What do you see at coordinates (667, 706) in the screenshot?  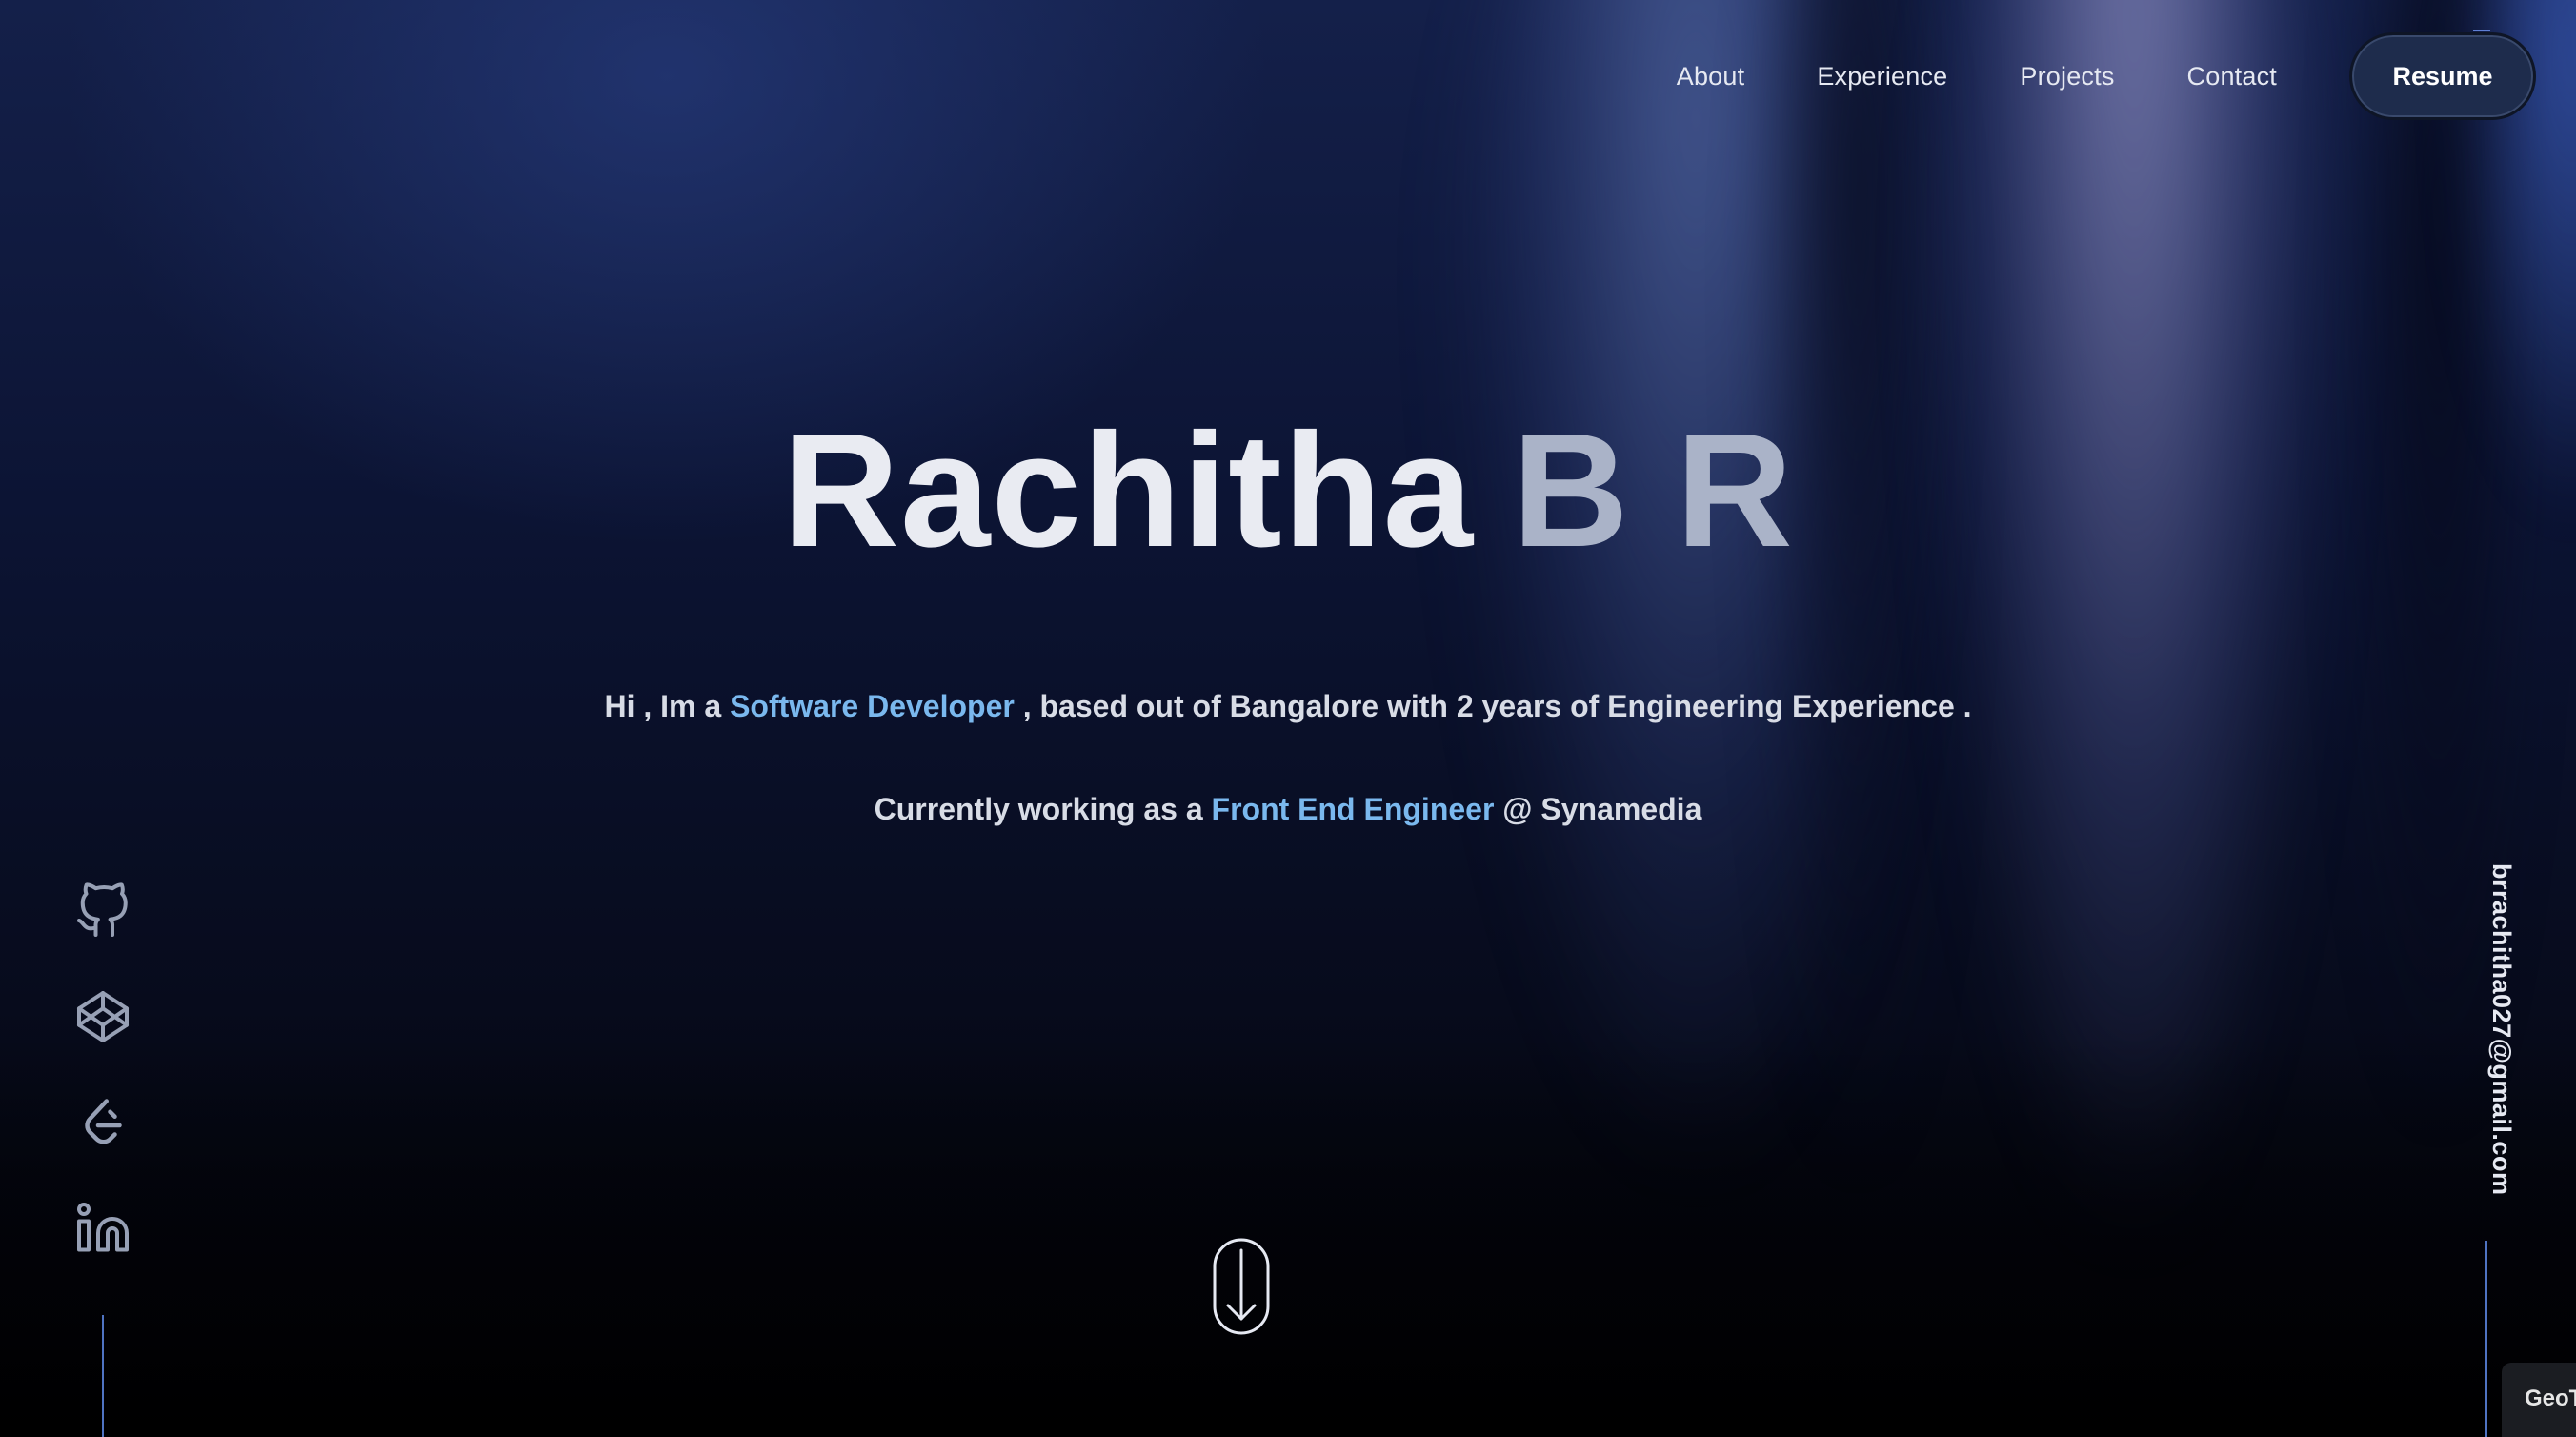 I see `intro-line-1-prefix: Hi , Im a` at bounding box center [667, 706].